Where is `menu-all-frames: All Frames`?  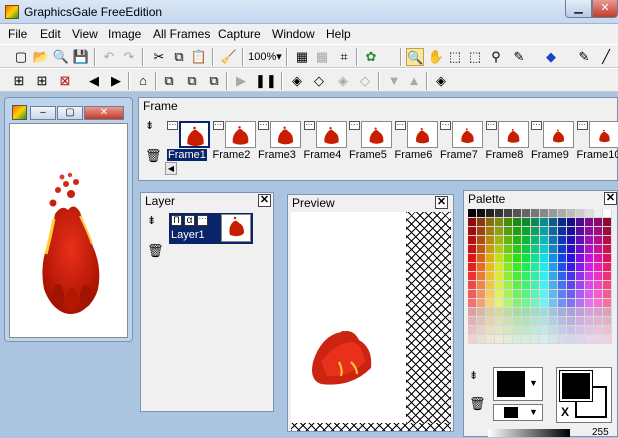 menu-all-frames: All Frames is located at coordinates (181, 34).